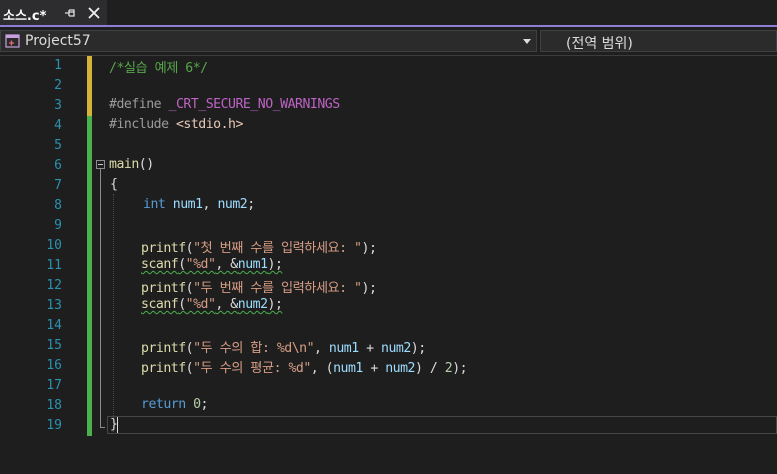  What do you see at coordinates (268, 41) in the screenshot?
I see `project-dropdown: Project57` at bounding box center [268, 41].